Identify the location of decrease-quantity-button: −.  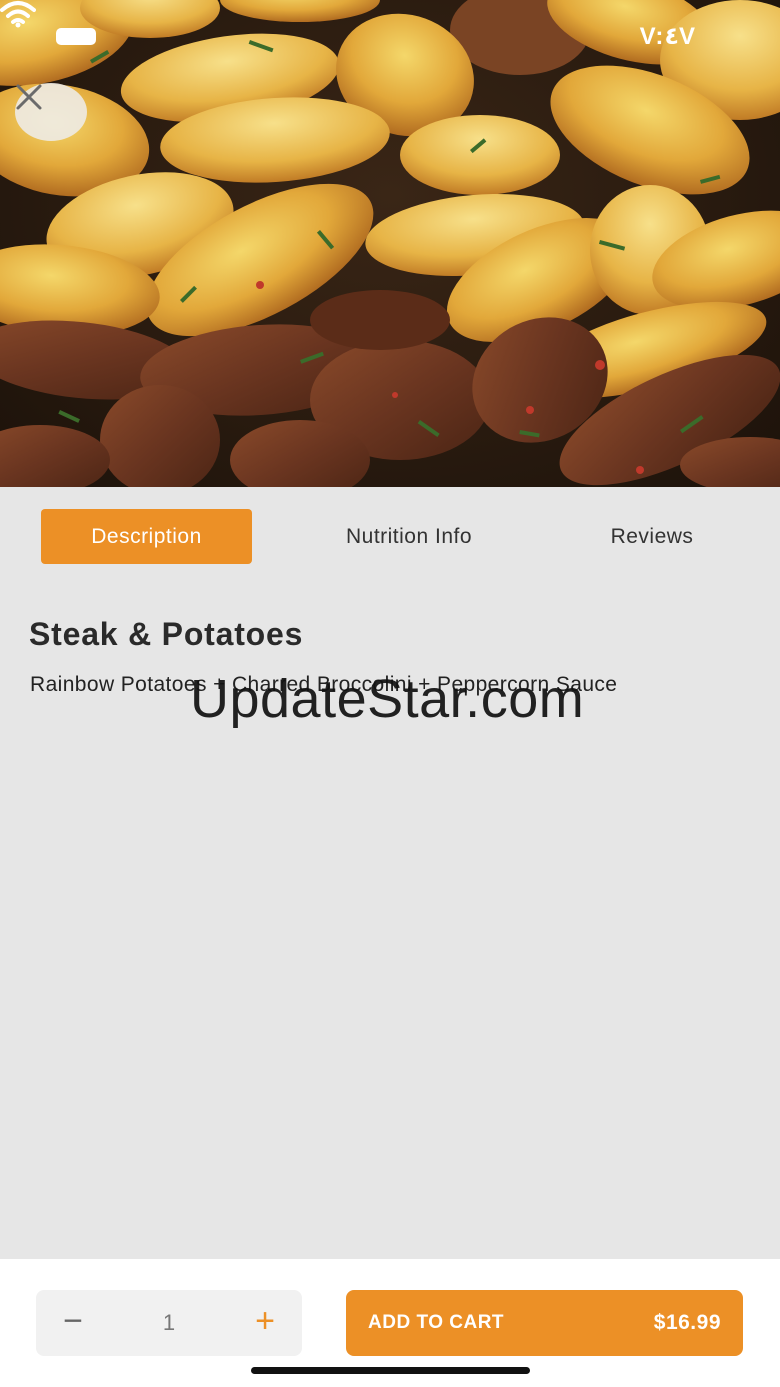
(73, 1323).